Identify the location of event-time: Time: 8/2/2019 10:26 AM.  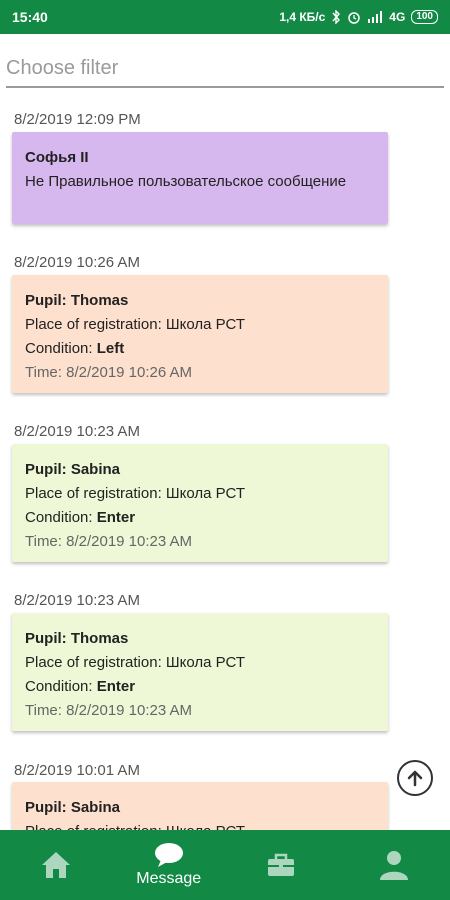
(109, 372).